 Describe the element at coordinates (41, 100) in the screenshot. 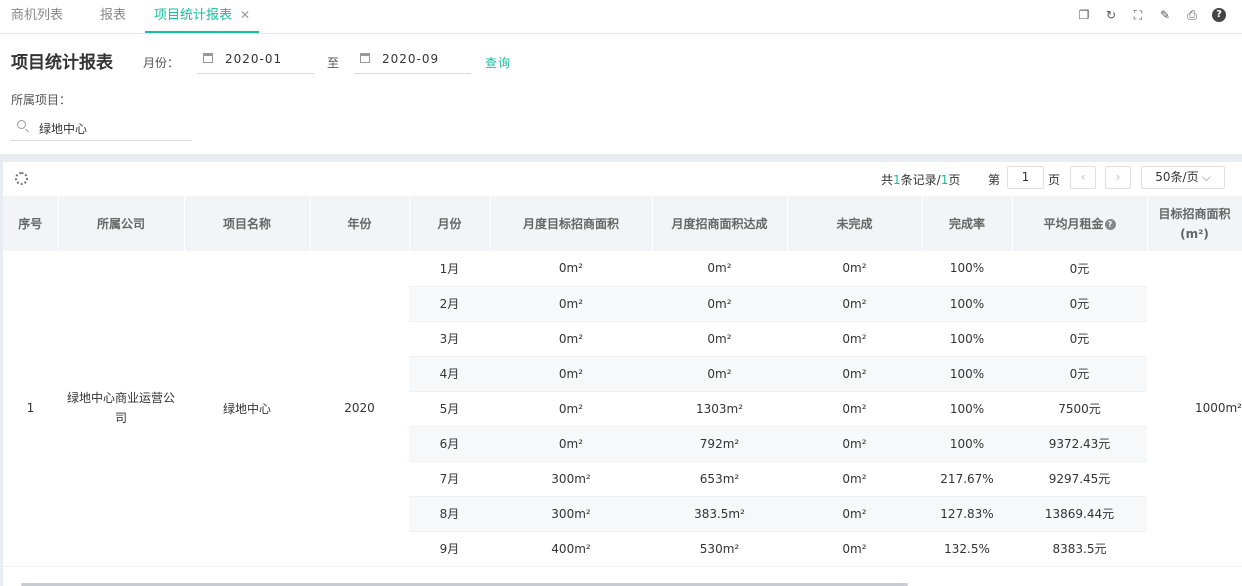

I see `project-label: 所属项目：` at that location.